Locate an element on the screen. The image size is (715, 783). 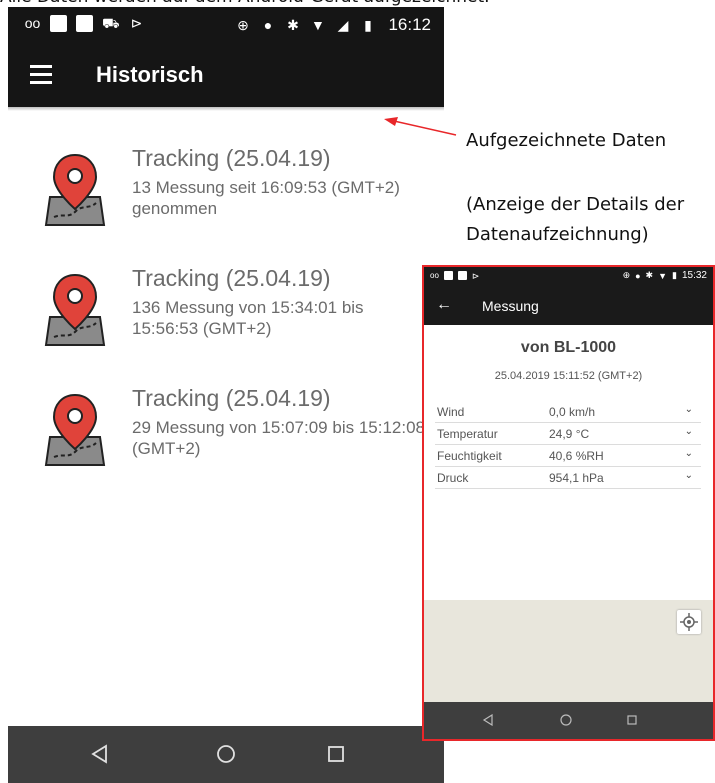
map-area is located at coordinates (568, 651).